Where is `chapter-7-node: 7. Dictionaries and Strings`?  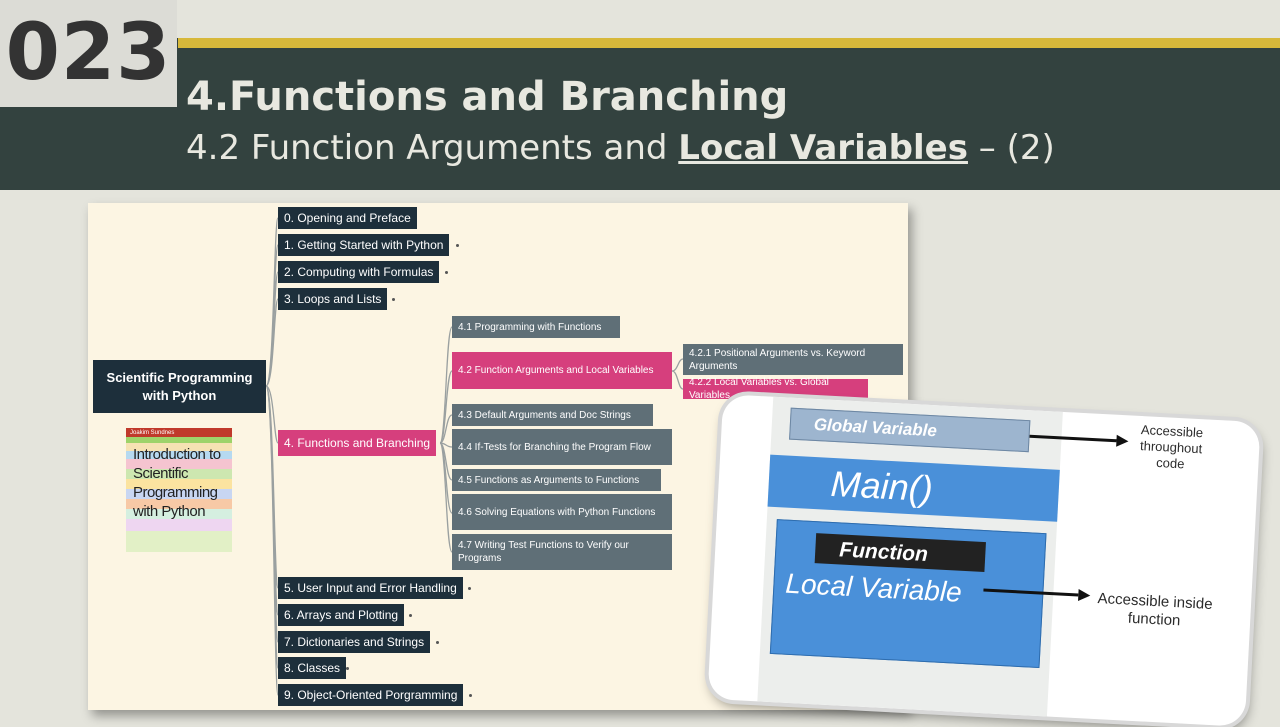
chapter-7-node: 7. Dictionaries and Strings is located at coordinates (354, 642).